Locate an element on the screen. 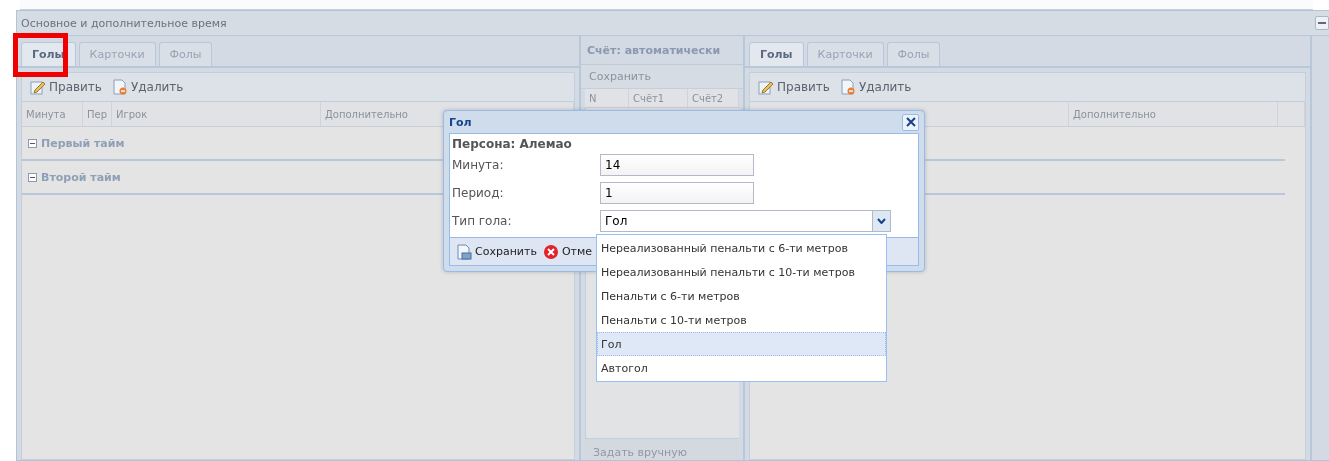 This screenshot has width=1329, height=461. column-header: Минута is located at coordinates (52, 114).